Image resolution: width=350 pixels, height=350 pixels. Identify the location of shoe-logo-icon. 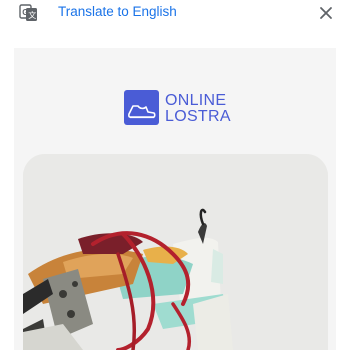
(141, 107).